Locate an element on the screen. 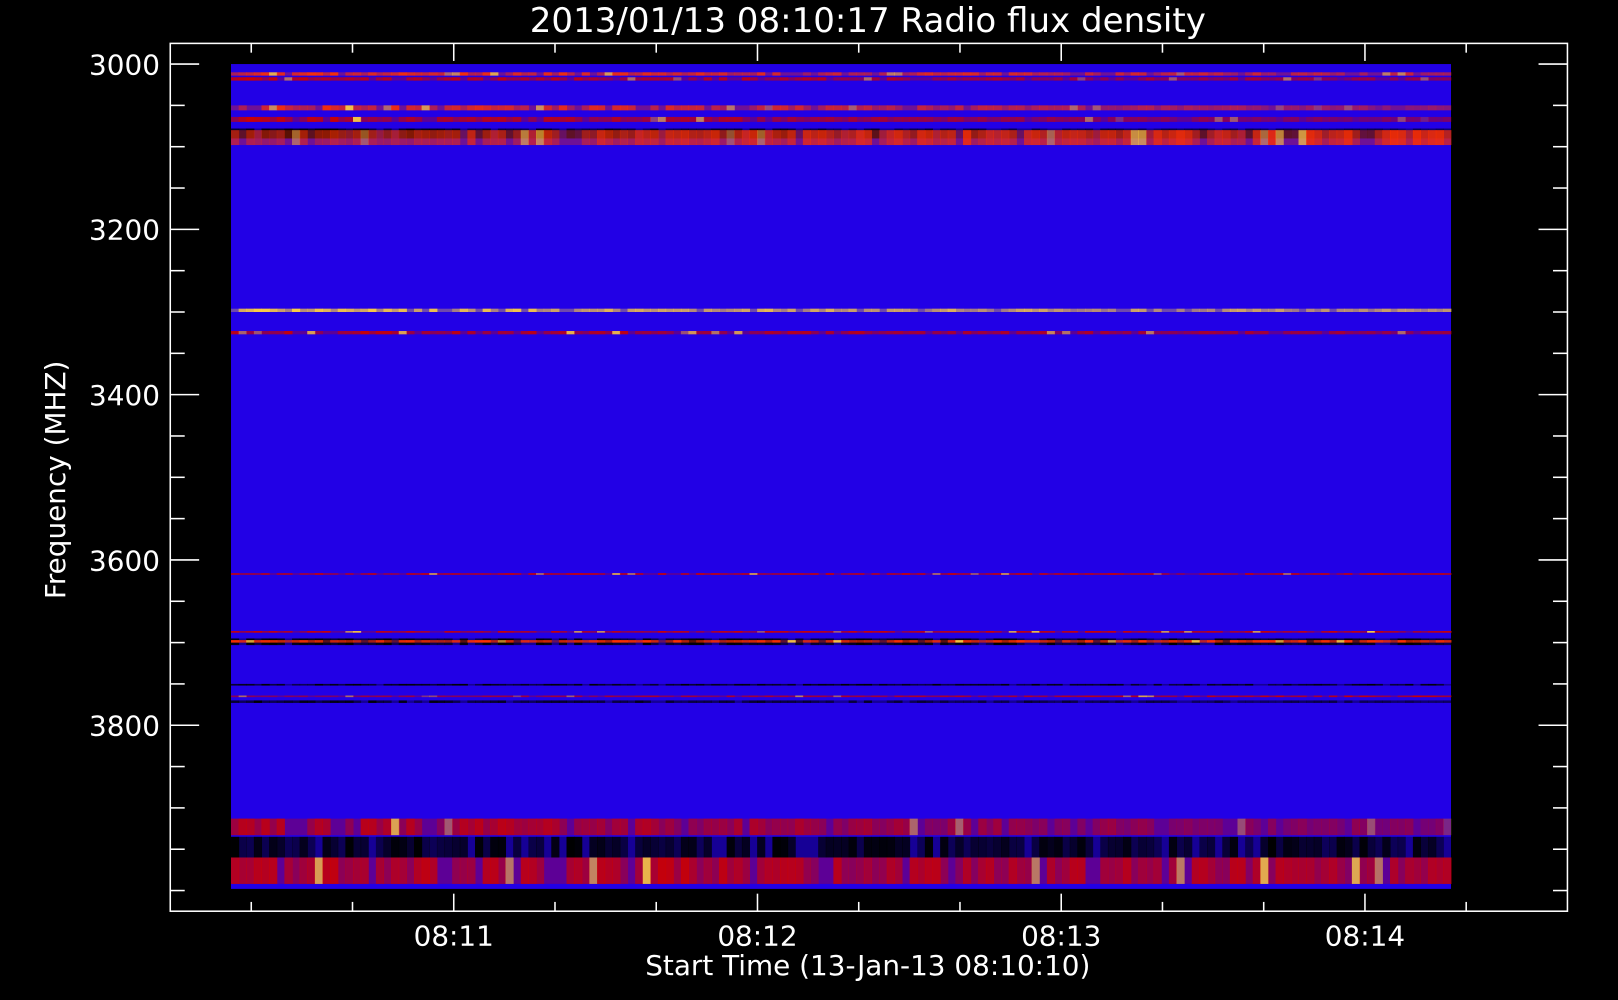 Image resolution: width=1618 pixels, height=1000 pixels. x-tick-label: 08:14 is located at coordinates (1365, 935).